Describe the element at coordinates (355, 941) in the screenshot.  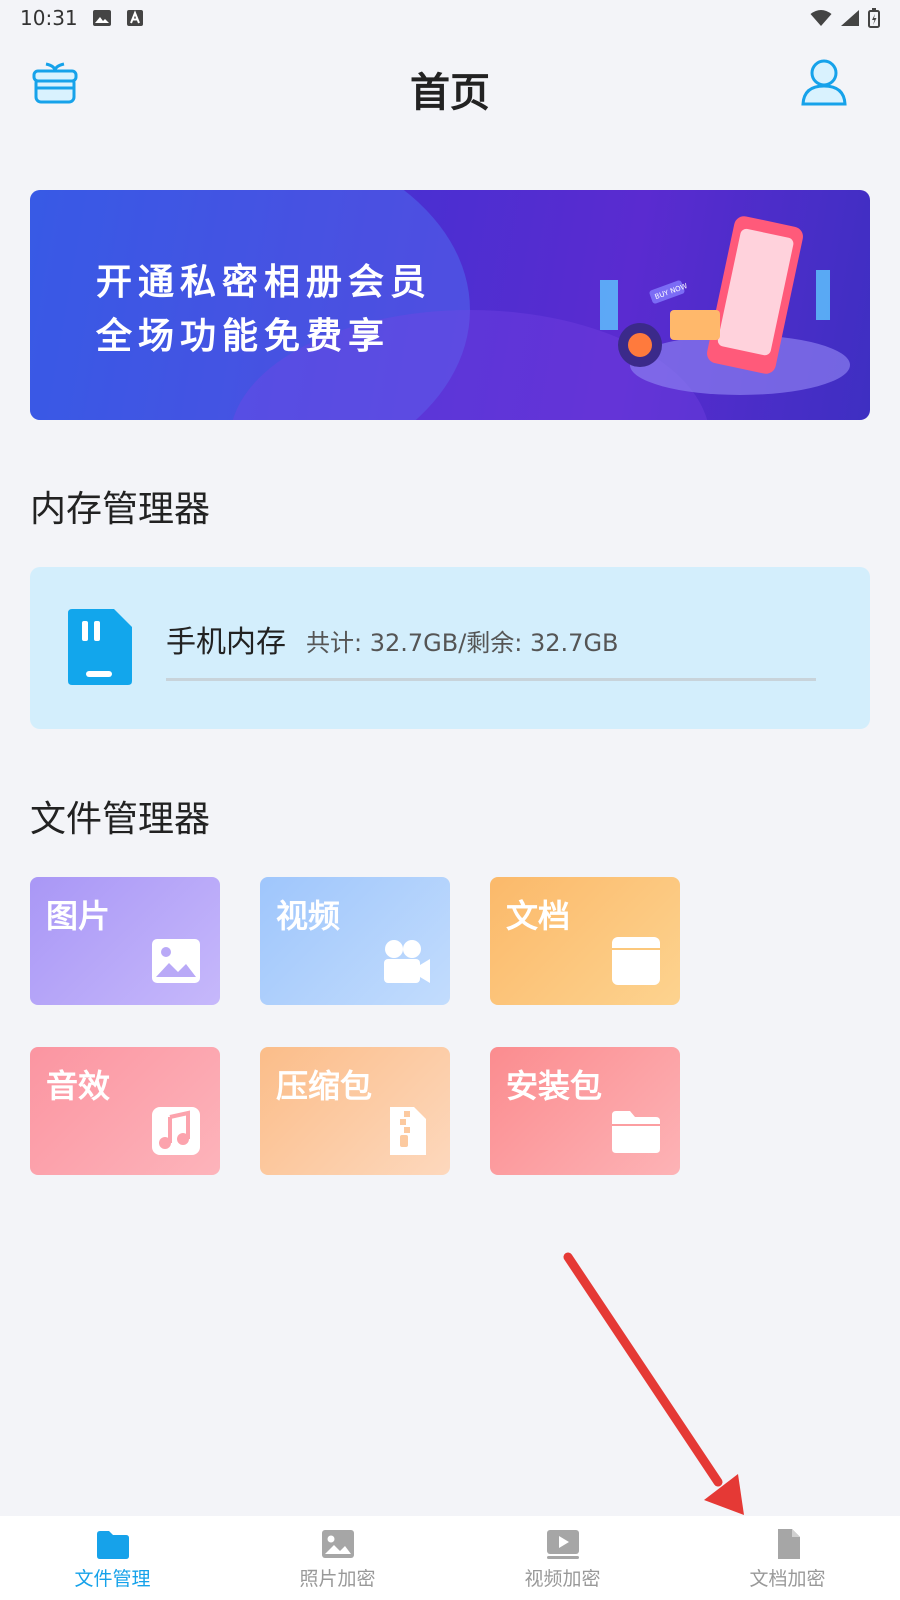
I see `category-video: 视频` at that location.